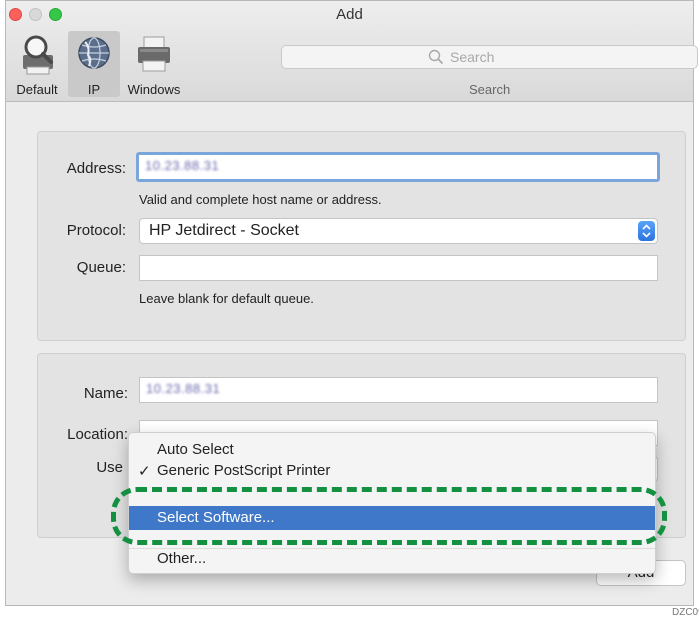 Image resolution: width=699 pixels, height=618 pixels. Describe the element at coordinates (182, 165) in the screenshot. I see `address-value: 10.23.88.31` at that location.